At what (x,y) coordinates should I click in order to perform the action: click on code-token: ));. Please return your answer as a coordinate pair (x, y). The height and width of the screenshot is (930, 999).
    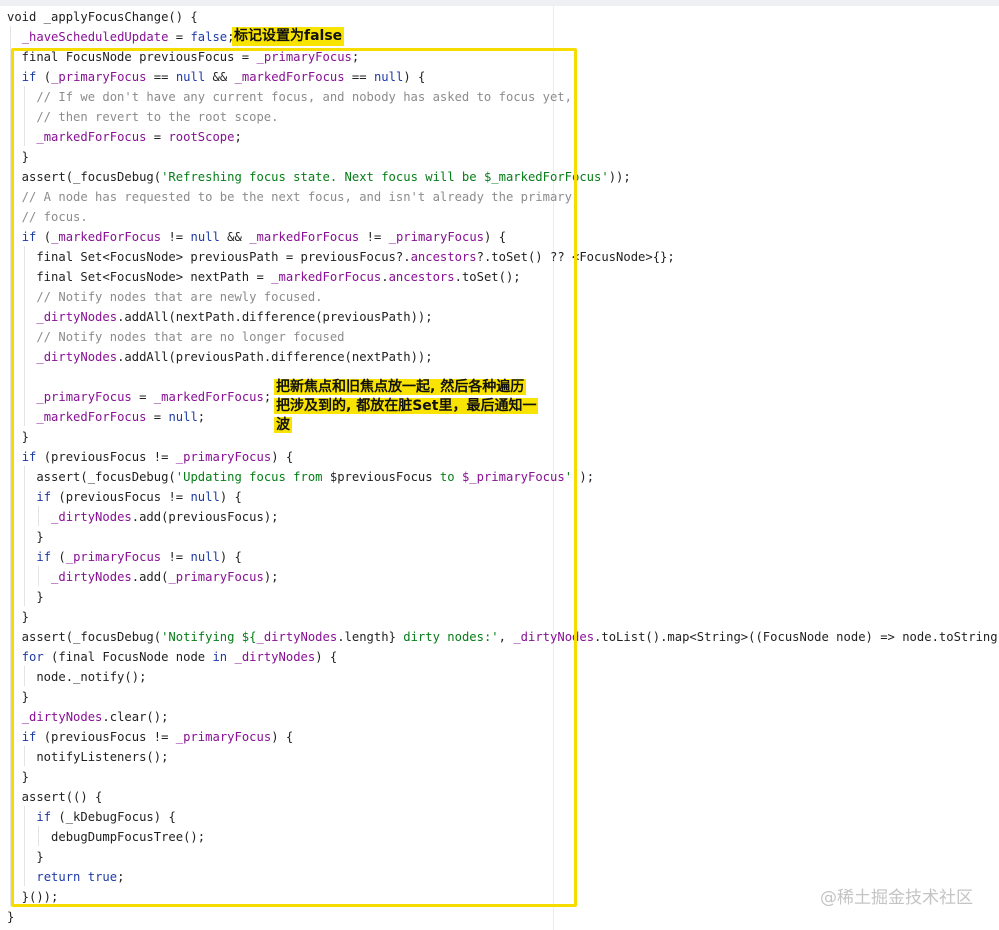
    Looking at the image, I should click on (619, 177).